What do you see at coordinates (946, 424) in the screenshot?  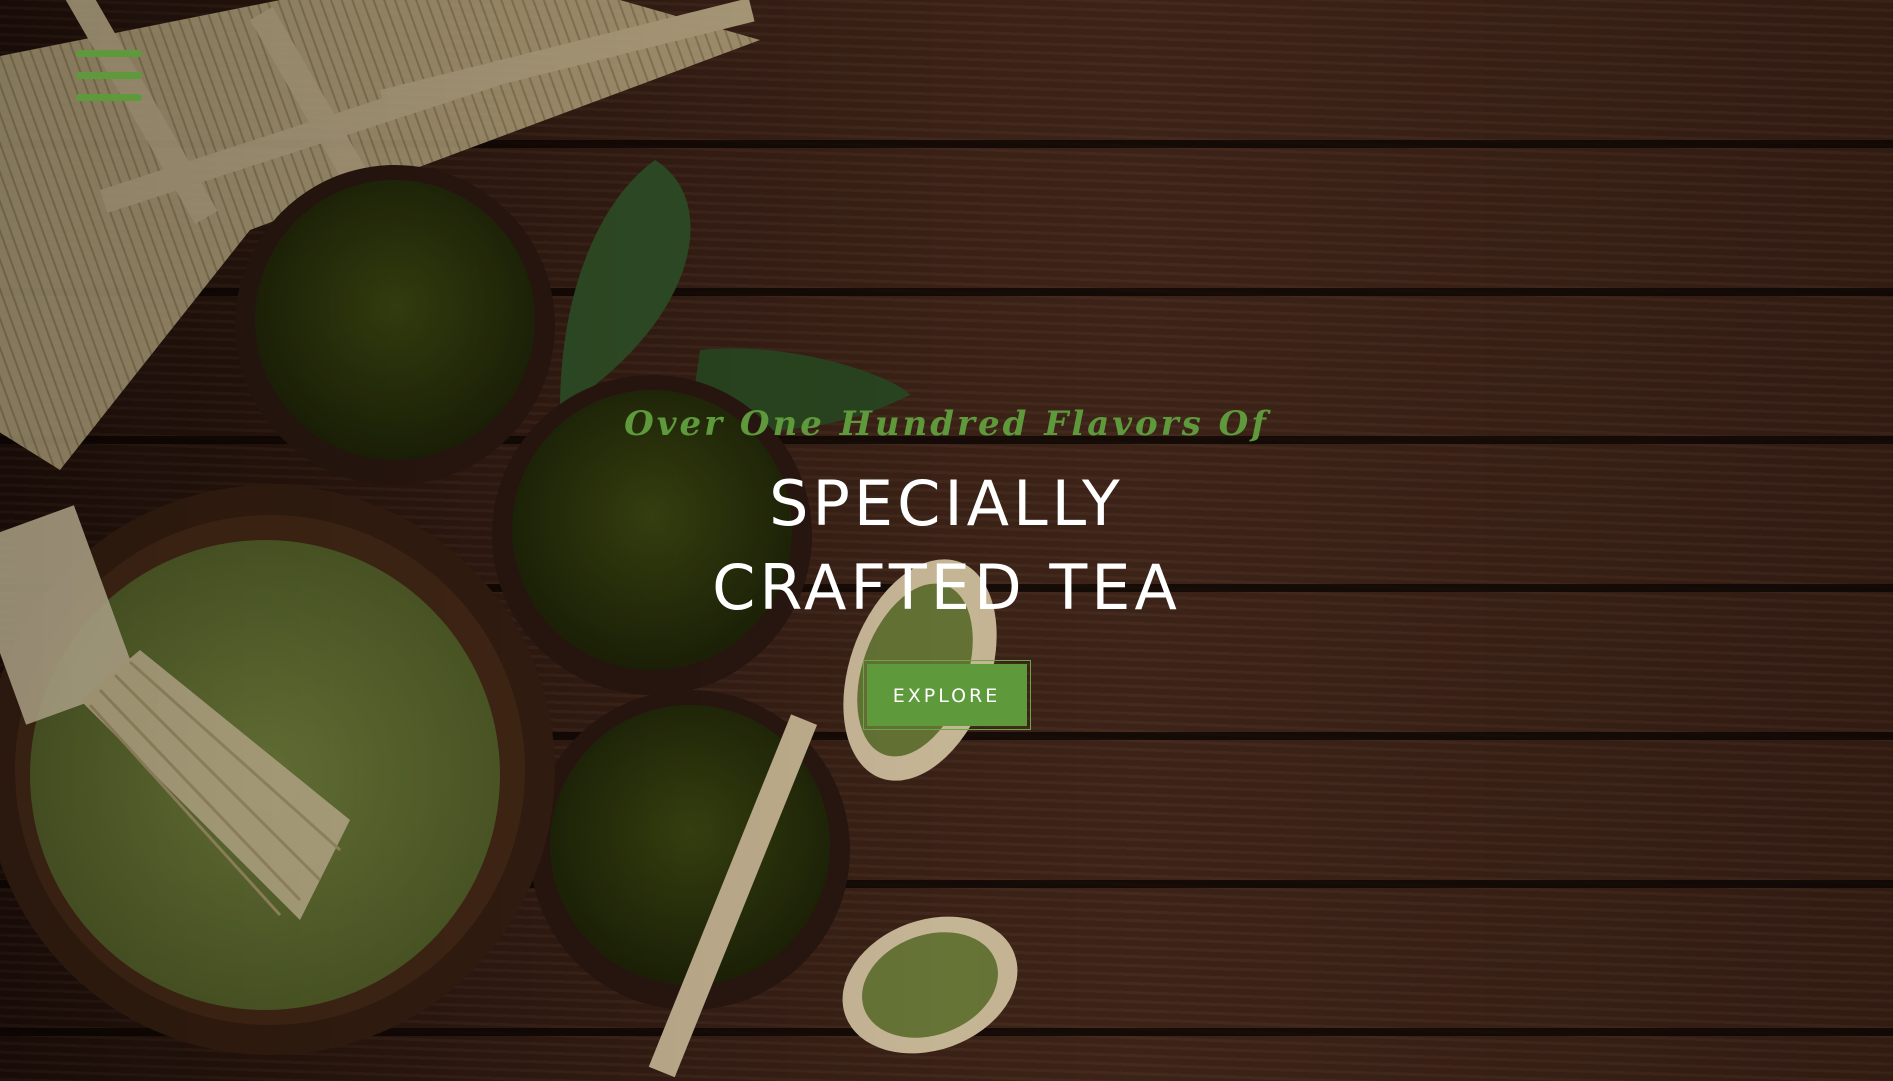 I see `hero-tagline: Over One Hundred Flavors Of` at bounding box center [946, 424].